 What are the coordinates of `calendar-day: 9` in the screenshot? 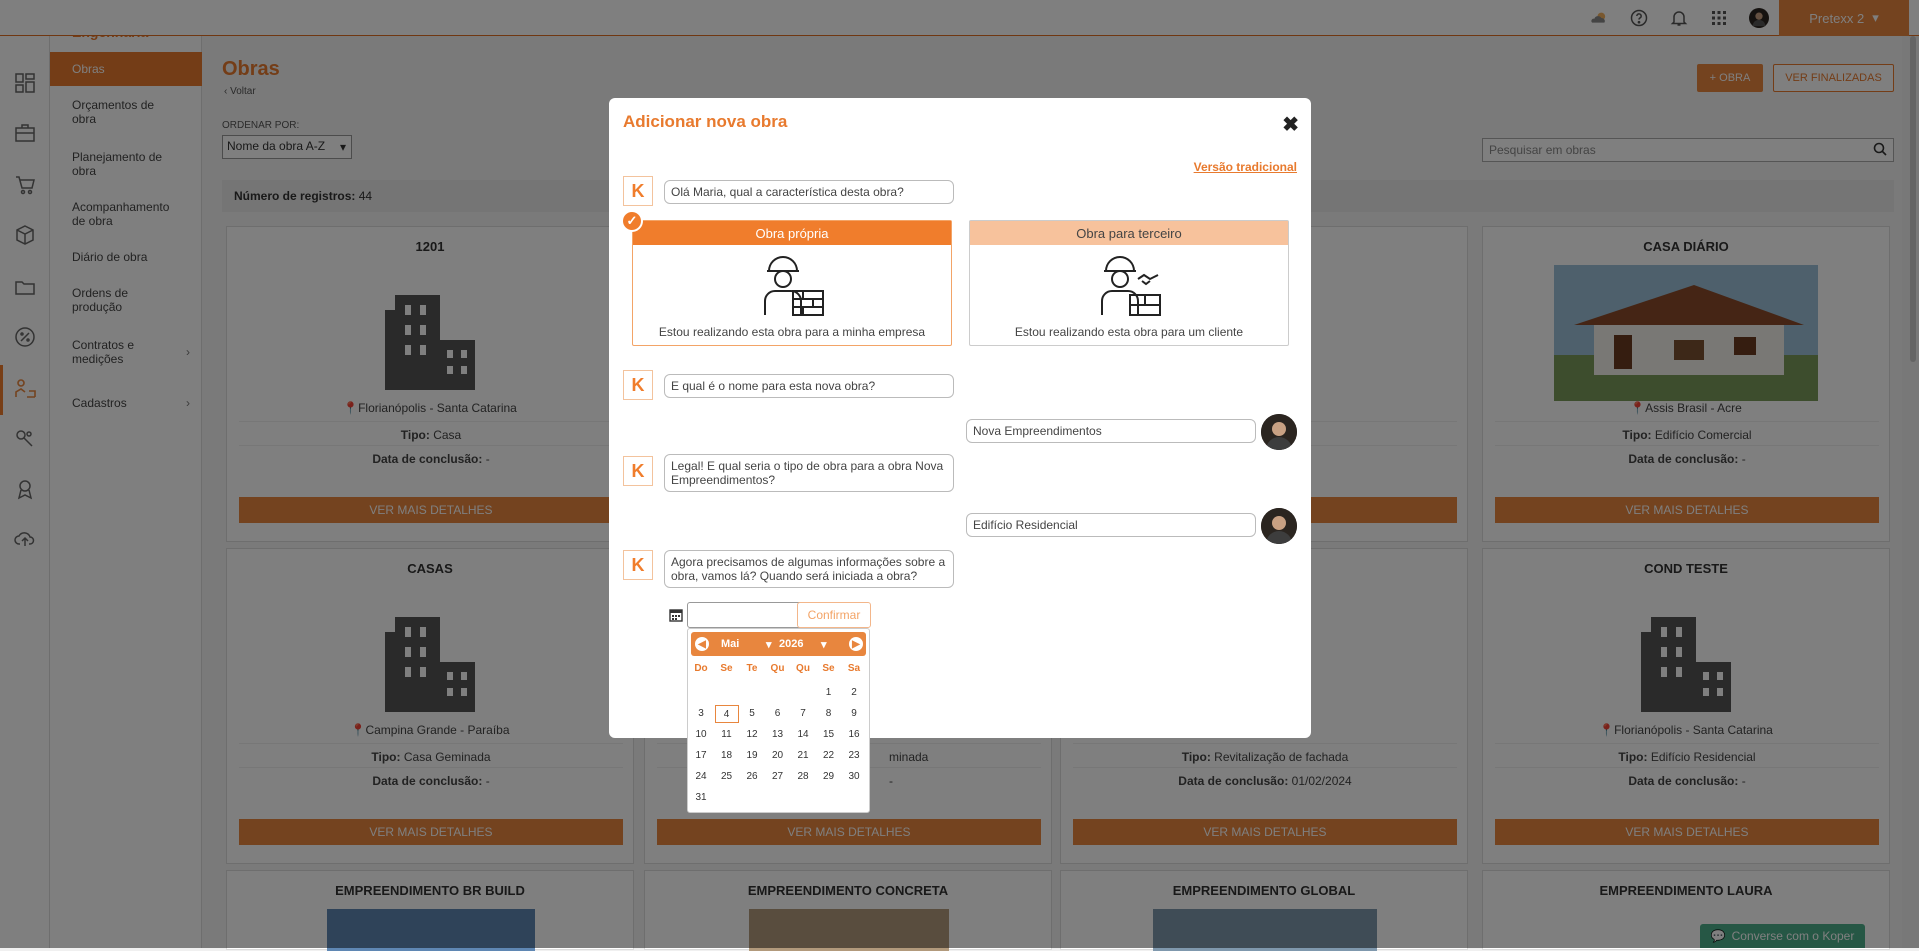 It's located at (854, 714).